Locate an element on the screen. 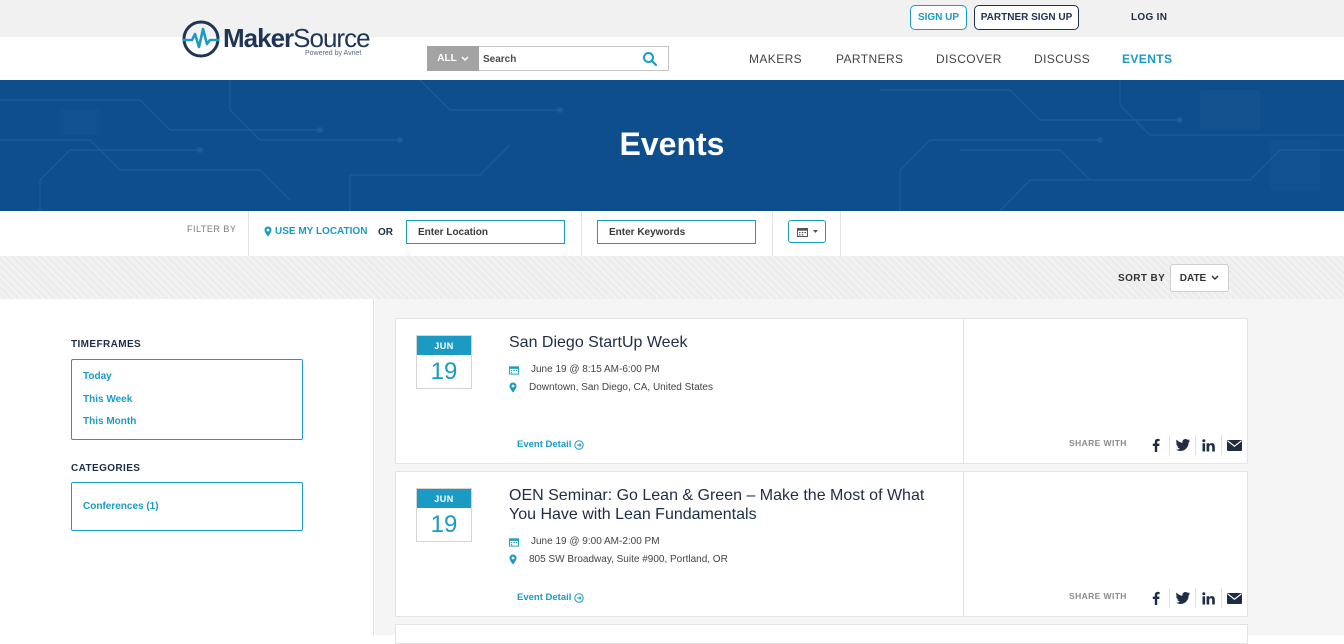  event-time: June 19 @ 8:15 AM-6:00 PM is located at coordinates (584, 369).